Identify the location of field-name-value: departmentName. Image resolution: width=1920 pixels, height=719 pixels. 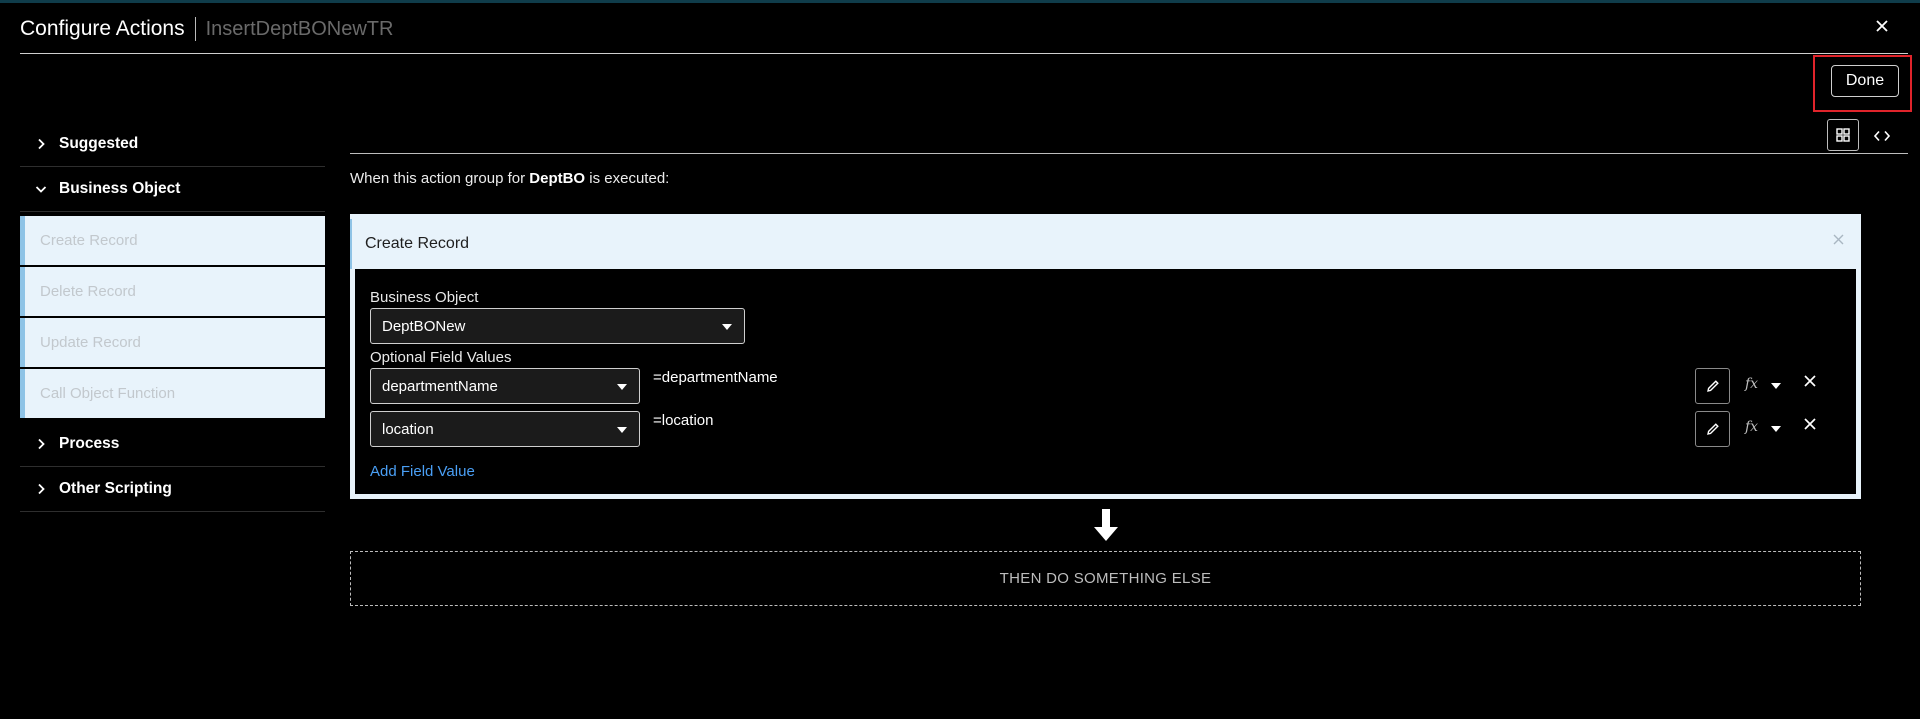
(440, 386).